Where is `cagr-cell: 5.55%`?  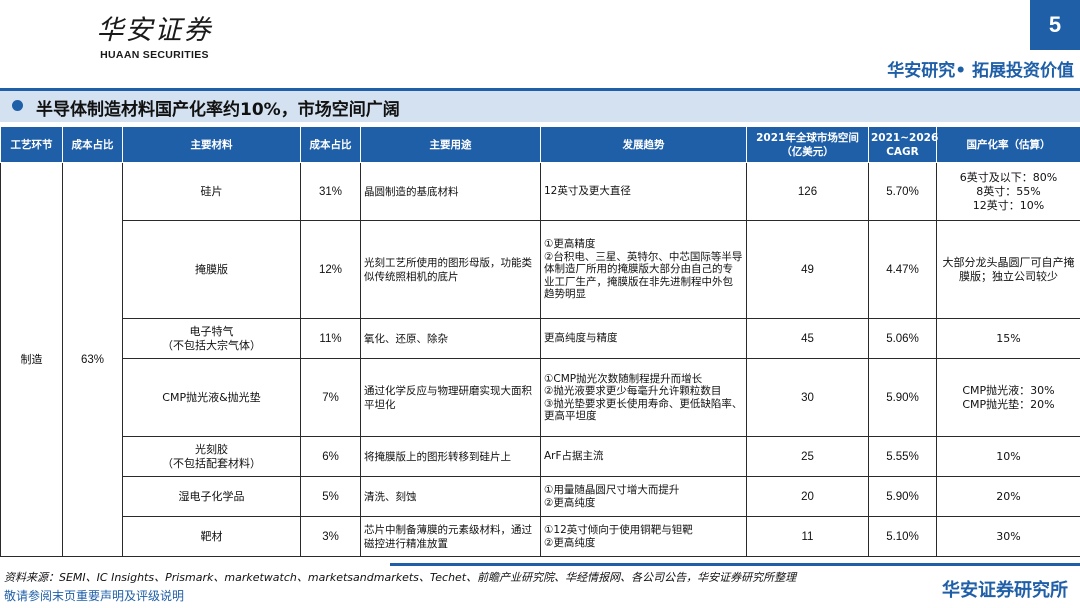
cagr-cell: 5.55% is located at coordinates (902, 456).